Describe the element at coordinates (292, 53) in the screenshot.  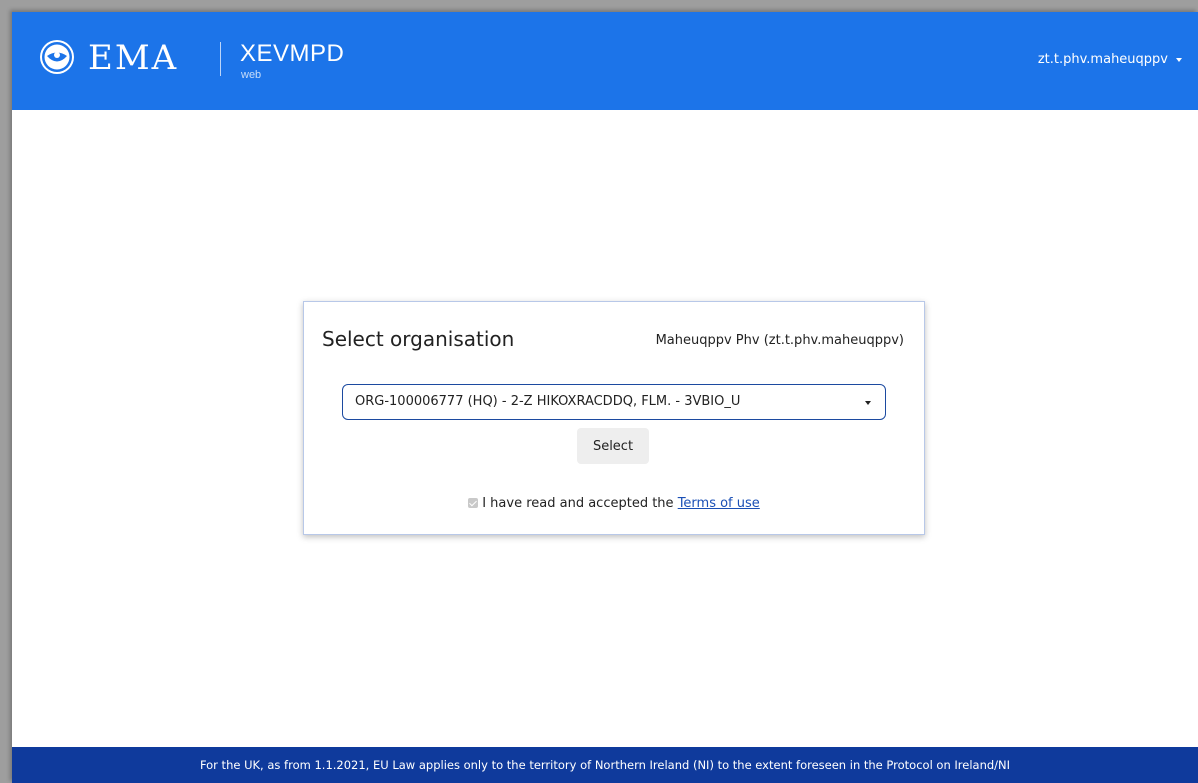
I see `app-title: XEVMPD` at that location.